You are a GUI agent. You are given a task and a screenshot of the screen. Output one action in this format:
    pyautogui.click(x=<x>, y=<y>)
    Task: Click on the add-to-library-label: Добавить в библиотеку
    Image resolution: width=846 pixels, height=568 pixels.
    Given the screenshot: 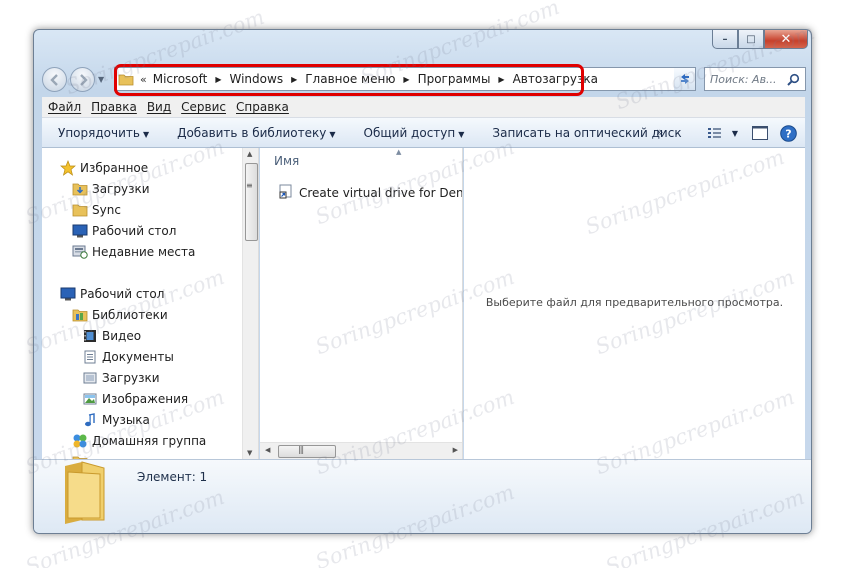 What is the action you would take?
    pyautogui.click(x=252, y=132)
    